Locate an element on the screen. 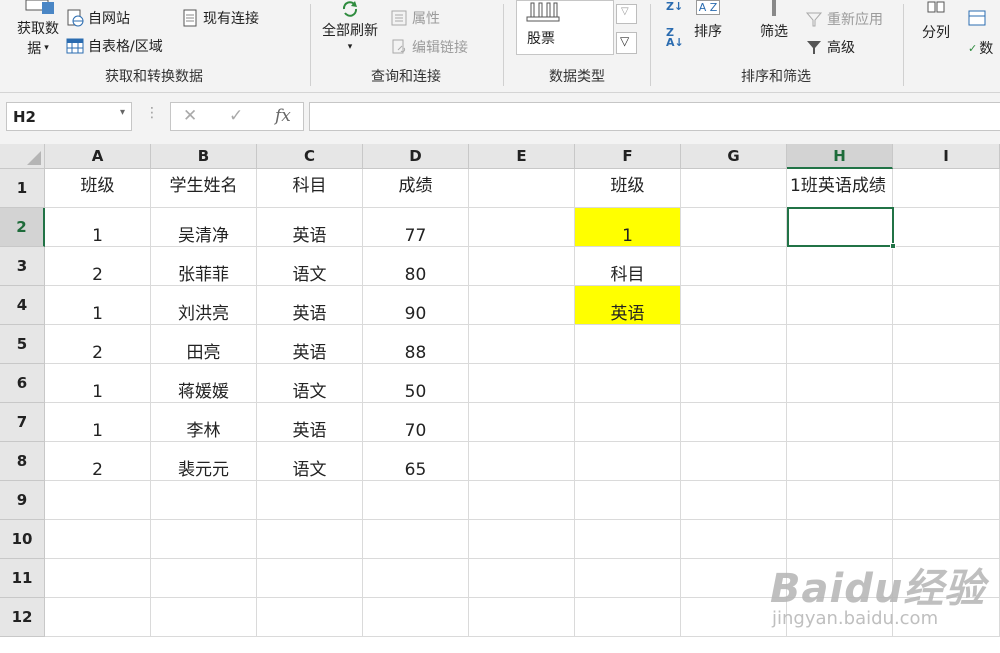 The width and height of the screenshot is (1000, 653). column-header-h: H is located at coordinates (840, 156).